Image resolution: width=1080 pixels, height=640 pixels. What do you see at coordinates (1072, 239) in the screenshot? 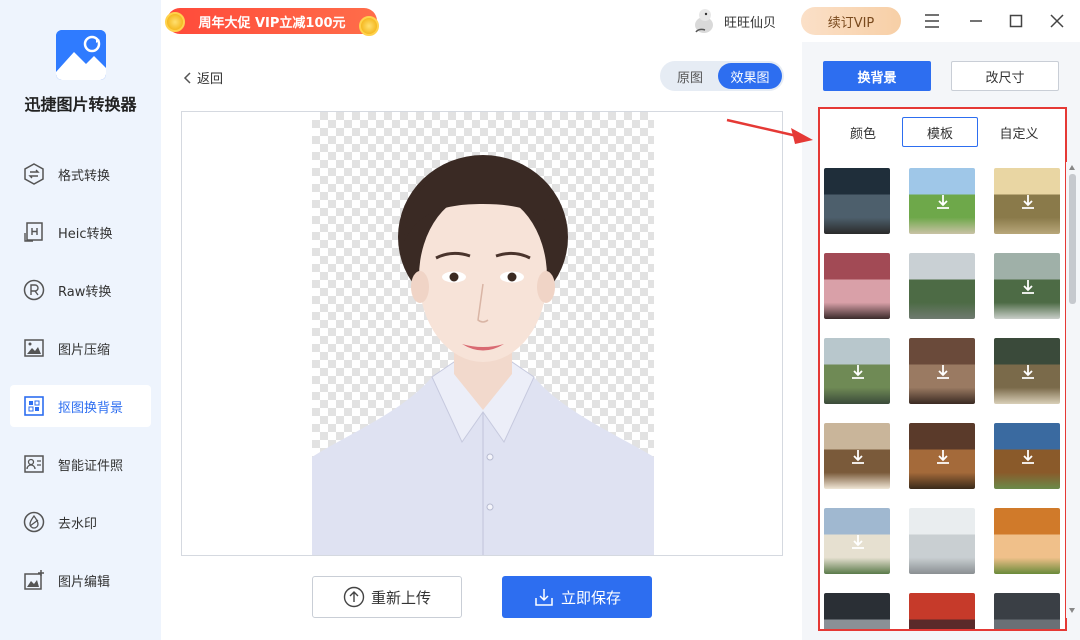
I see `scrollbar-thumb` at bounding box center [1072, 239].